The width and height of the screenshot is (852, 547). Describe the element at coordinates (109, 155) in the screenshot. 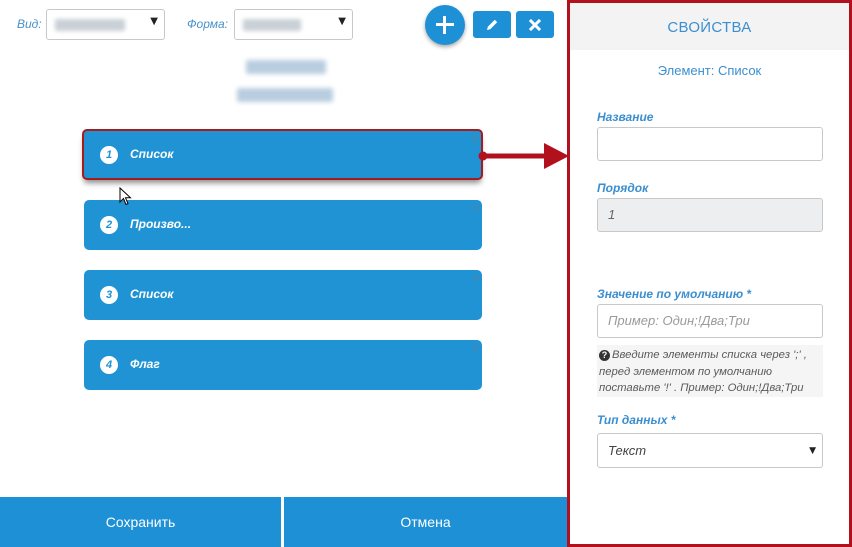

I see `item-number: 1` at that location.